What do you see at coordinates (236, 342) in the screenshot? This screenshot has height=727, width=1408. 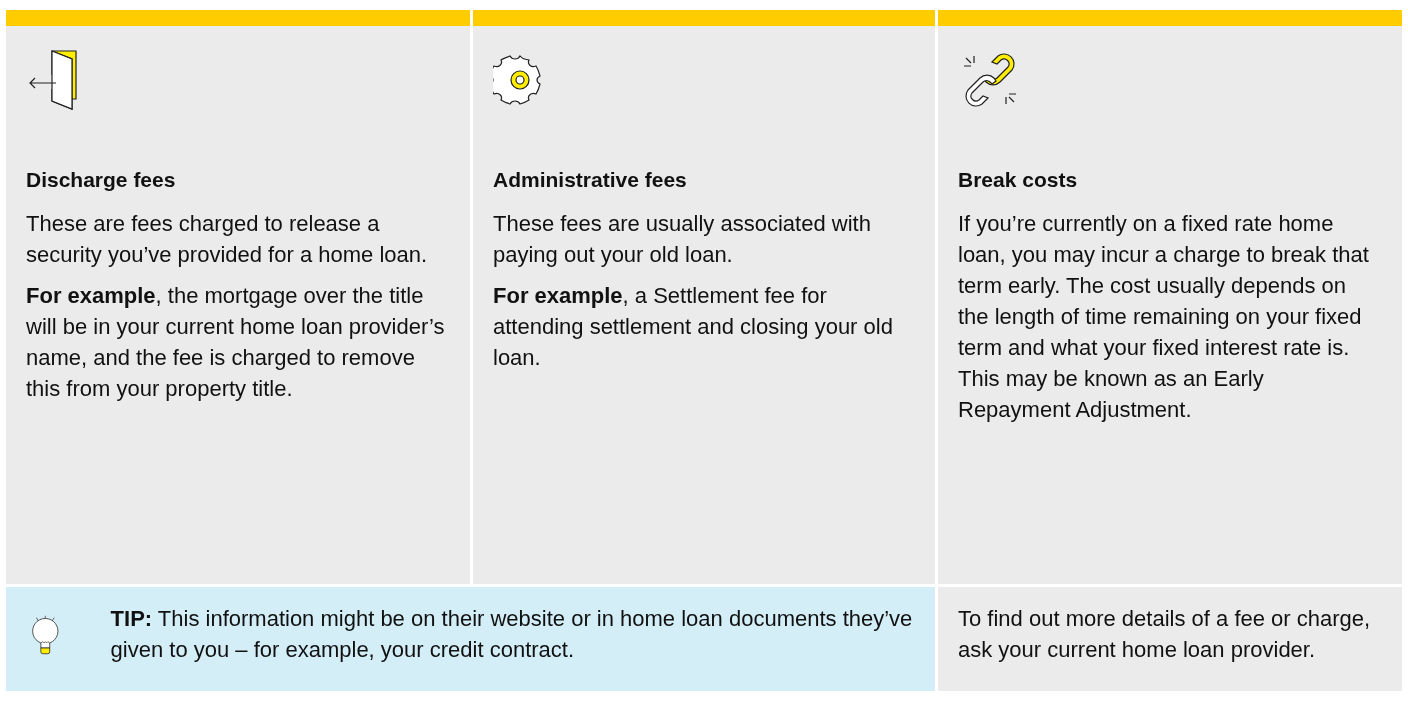 I see `fee-description: For example, the mortgage over the title will be in your current home loan provider’s name, and the fee is charged to remove this from your property title.` at bounding box center [236, 342].